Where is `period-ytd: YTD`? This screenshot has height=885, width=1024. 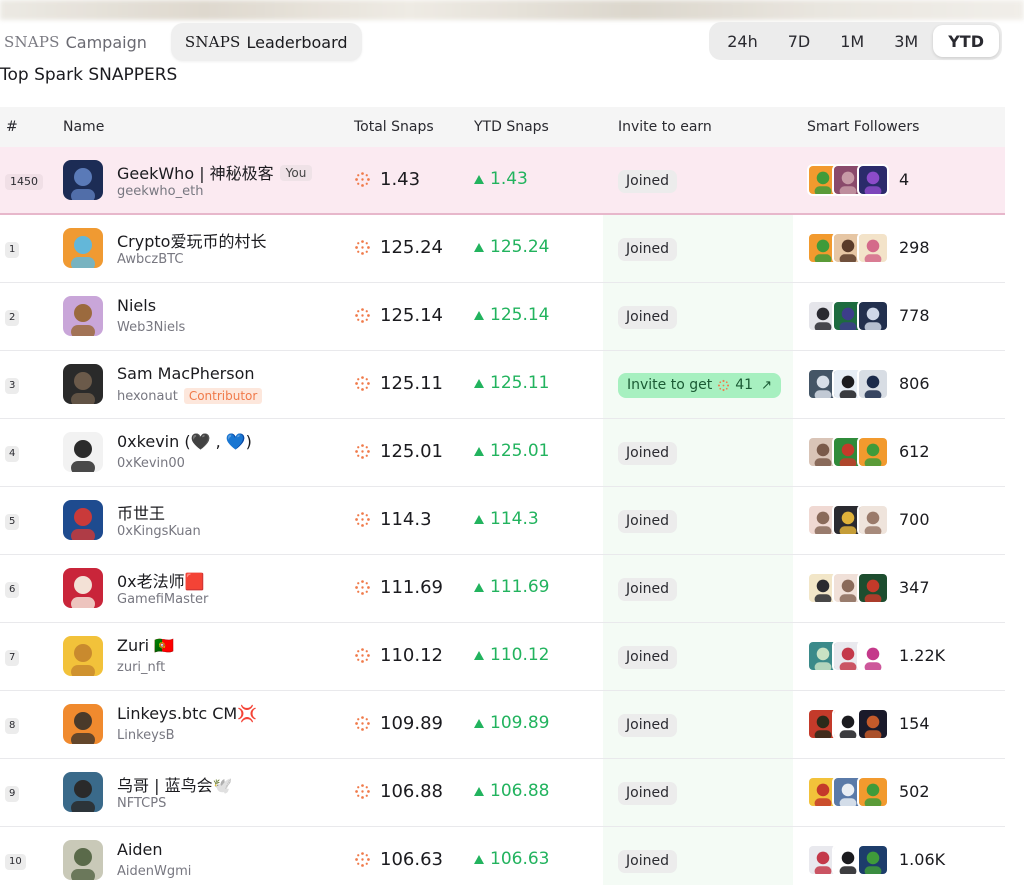
period-ytd: YTD is located at coordinates (966, 41).